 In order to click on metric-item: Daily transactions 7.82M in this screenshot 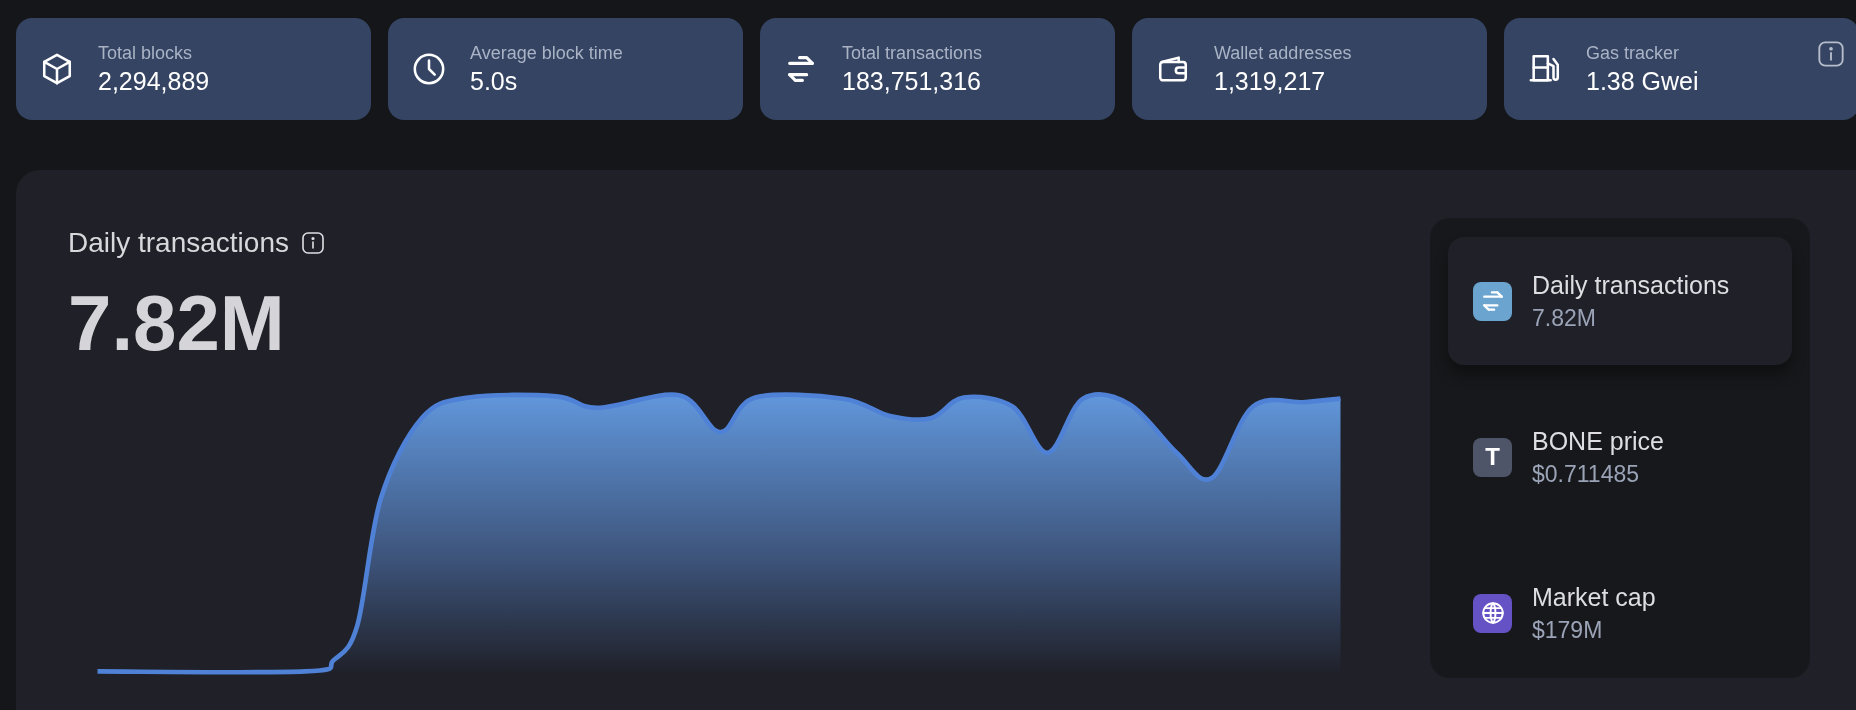, I will do `click(1620, 301)`.